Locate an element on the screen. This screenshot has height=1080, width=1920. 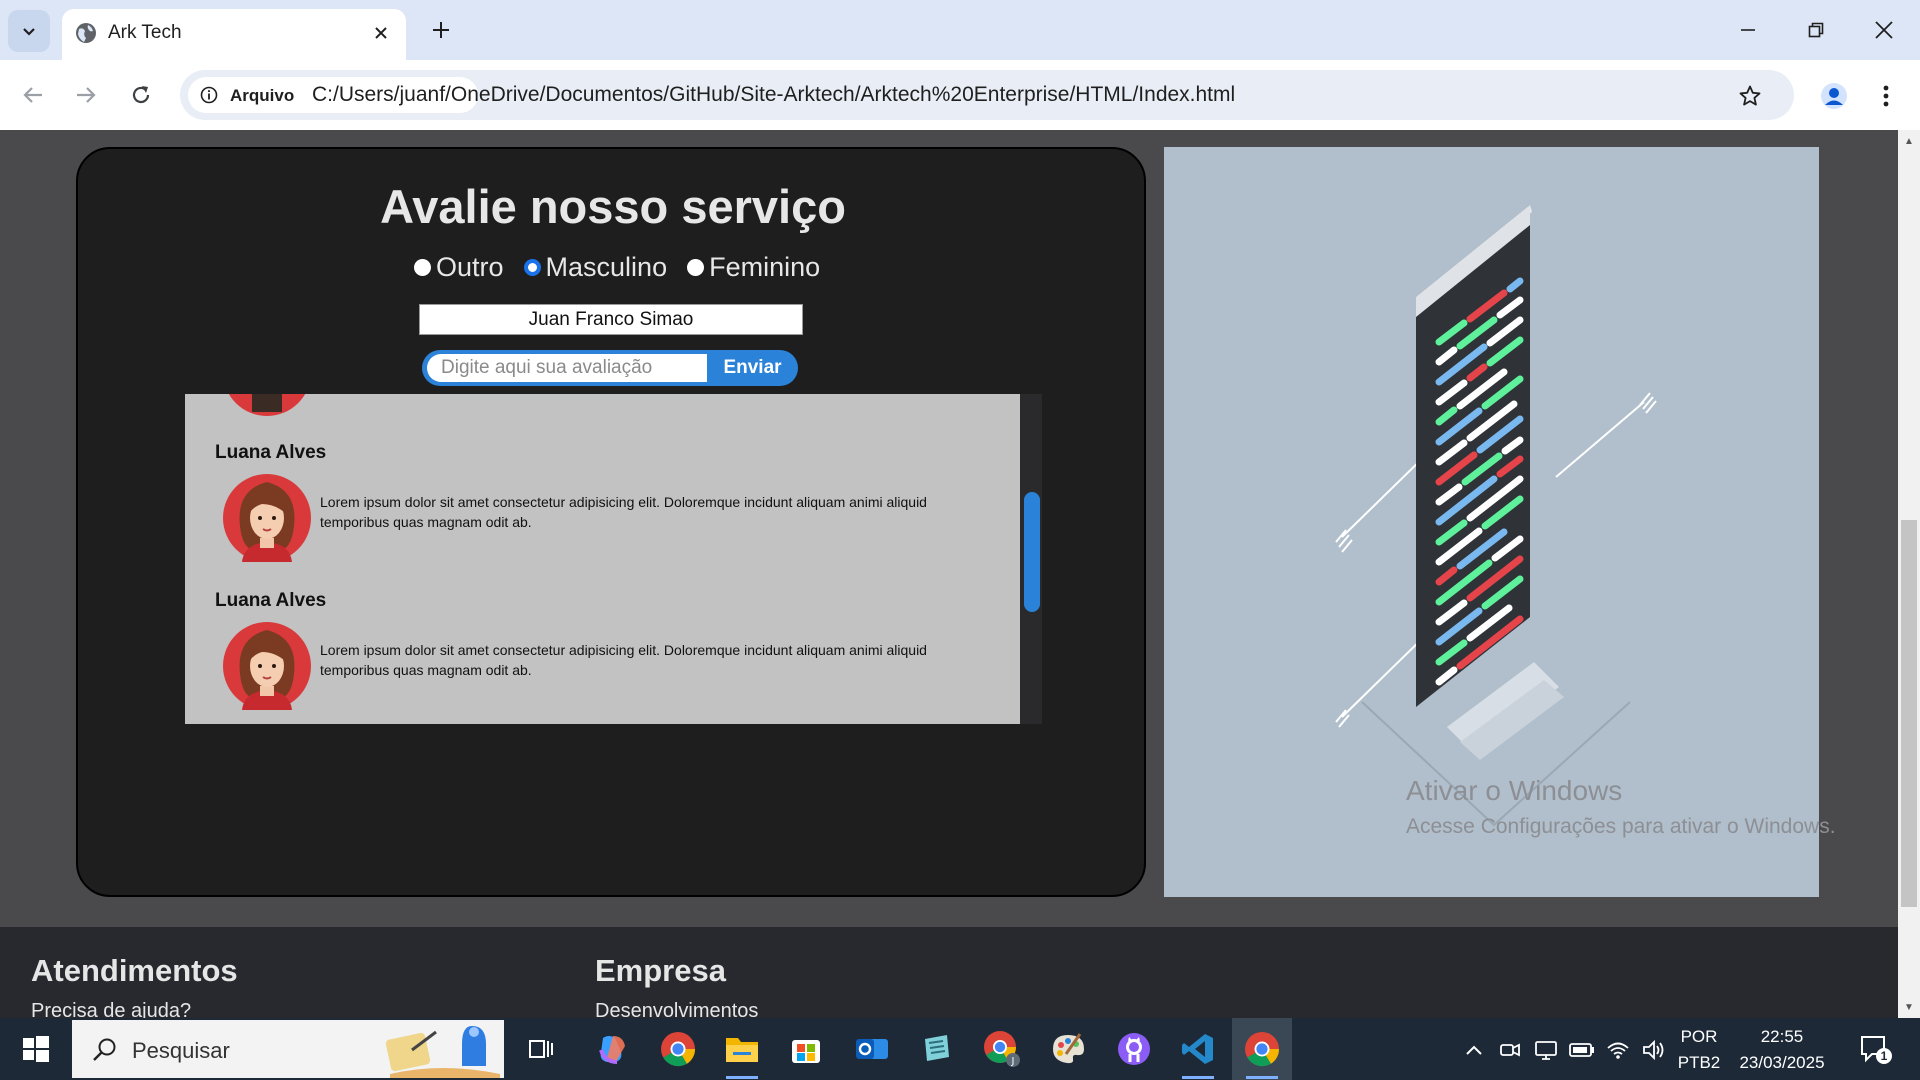
restore-button is located at coordinates (1816, 30).